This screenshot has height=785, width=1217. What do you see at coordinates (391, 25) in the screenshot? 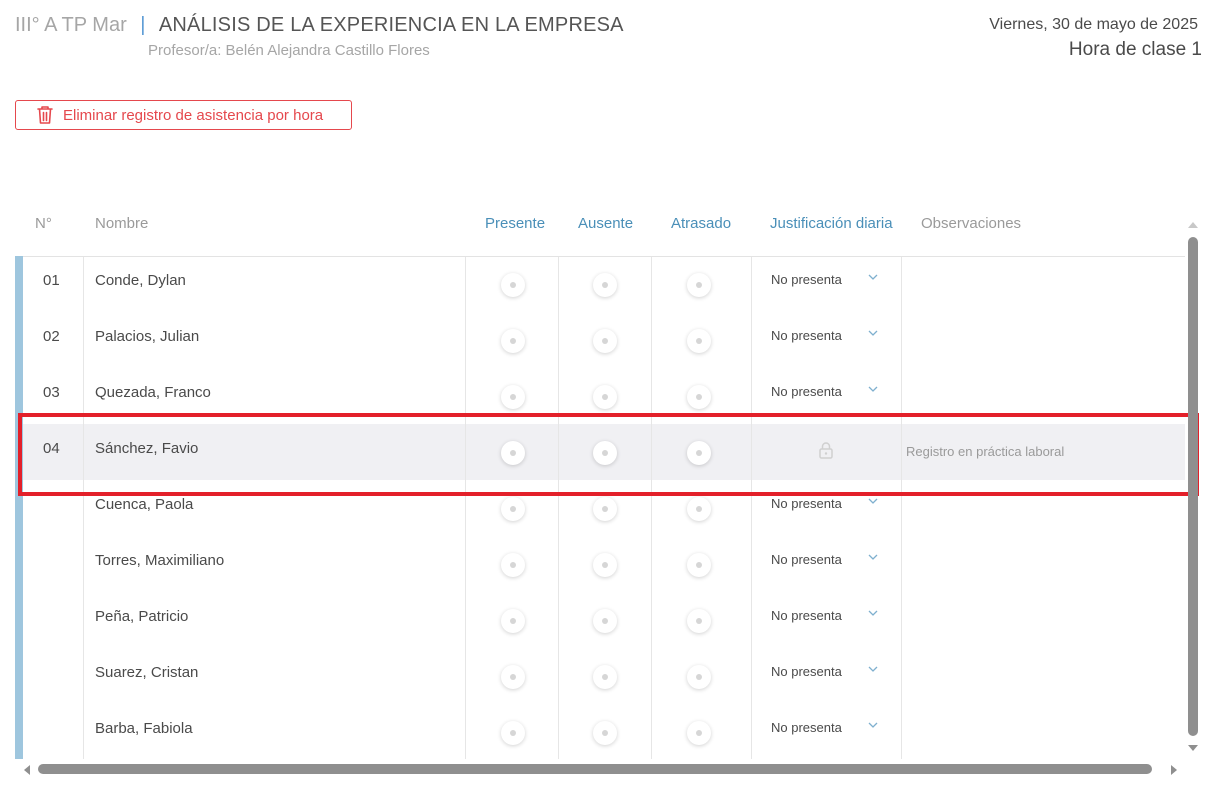
I see `page-title: ANÁLISIS DE LA EXPERIENCIA EN LA EMPRESA` at bounding box center [391, 25].